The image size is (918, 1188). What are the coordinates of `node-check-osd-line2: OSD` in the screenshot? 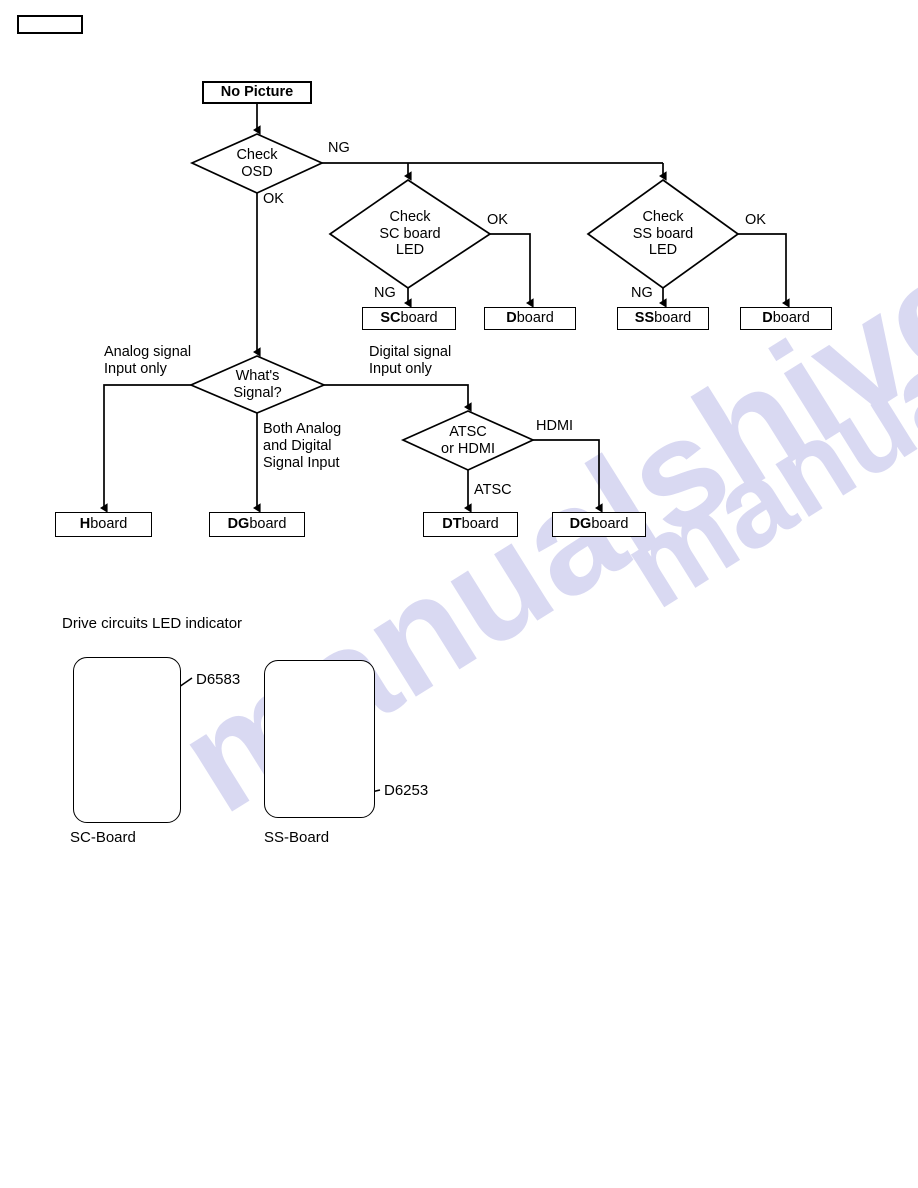 It's located at (257, 171).